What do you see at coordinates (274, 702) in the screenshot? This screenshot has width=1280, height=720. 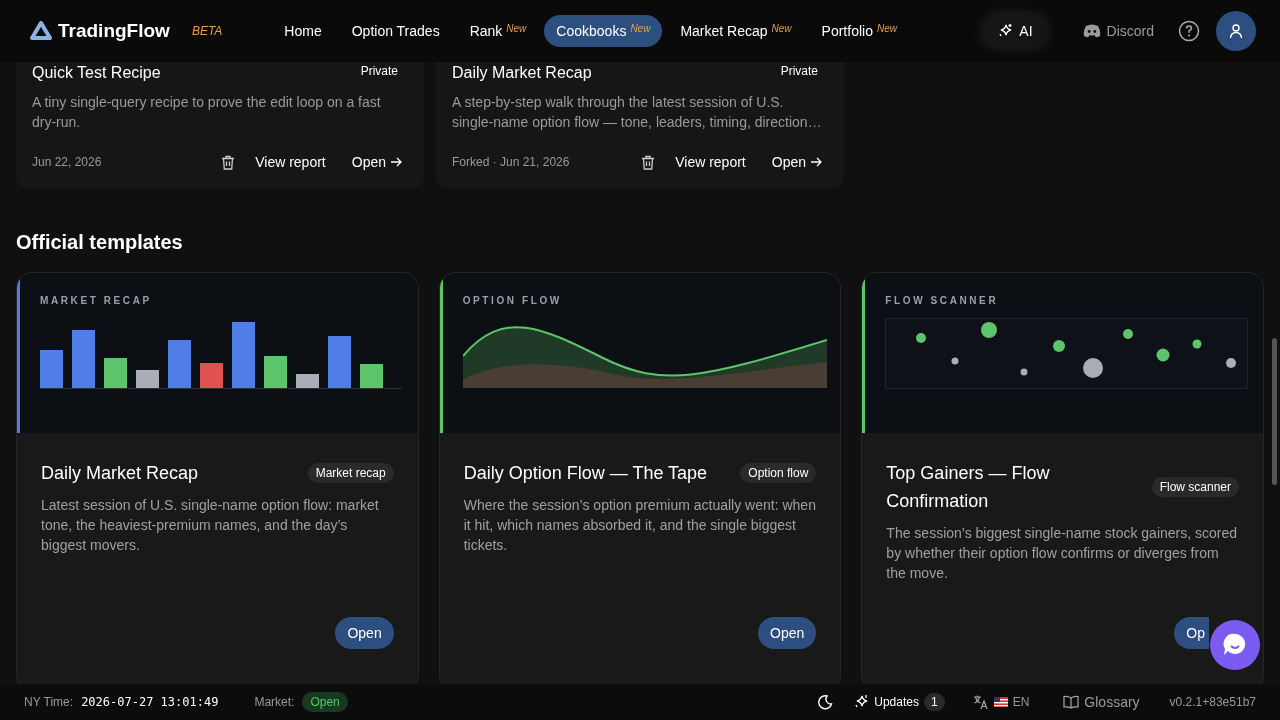 I see `market-label: Market:` at bounding box center [274, 702].